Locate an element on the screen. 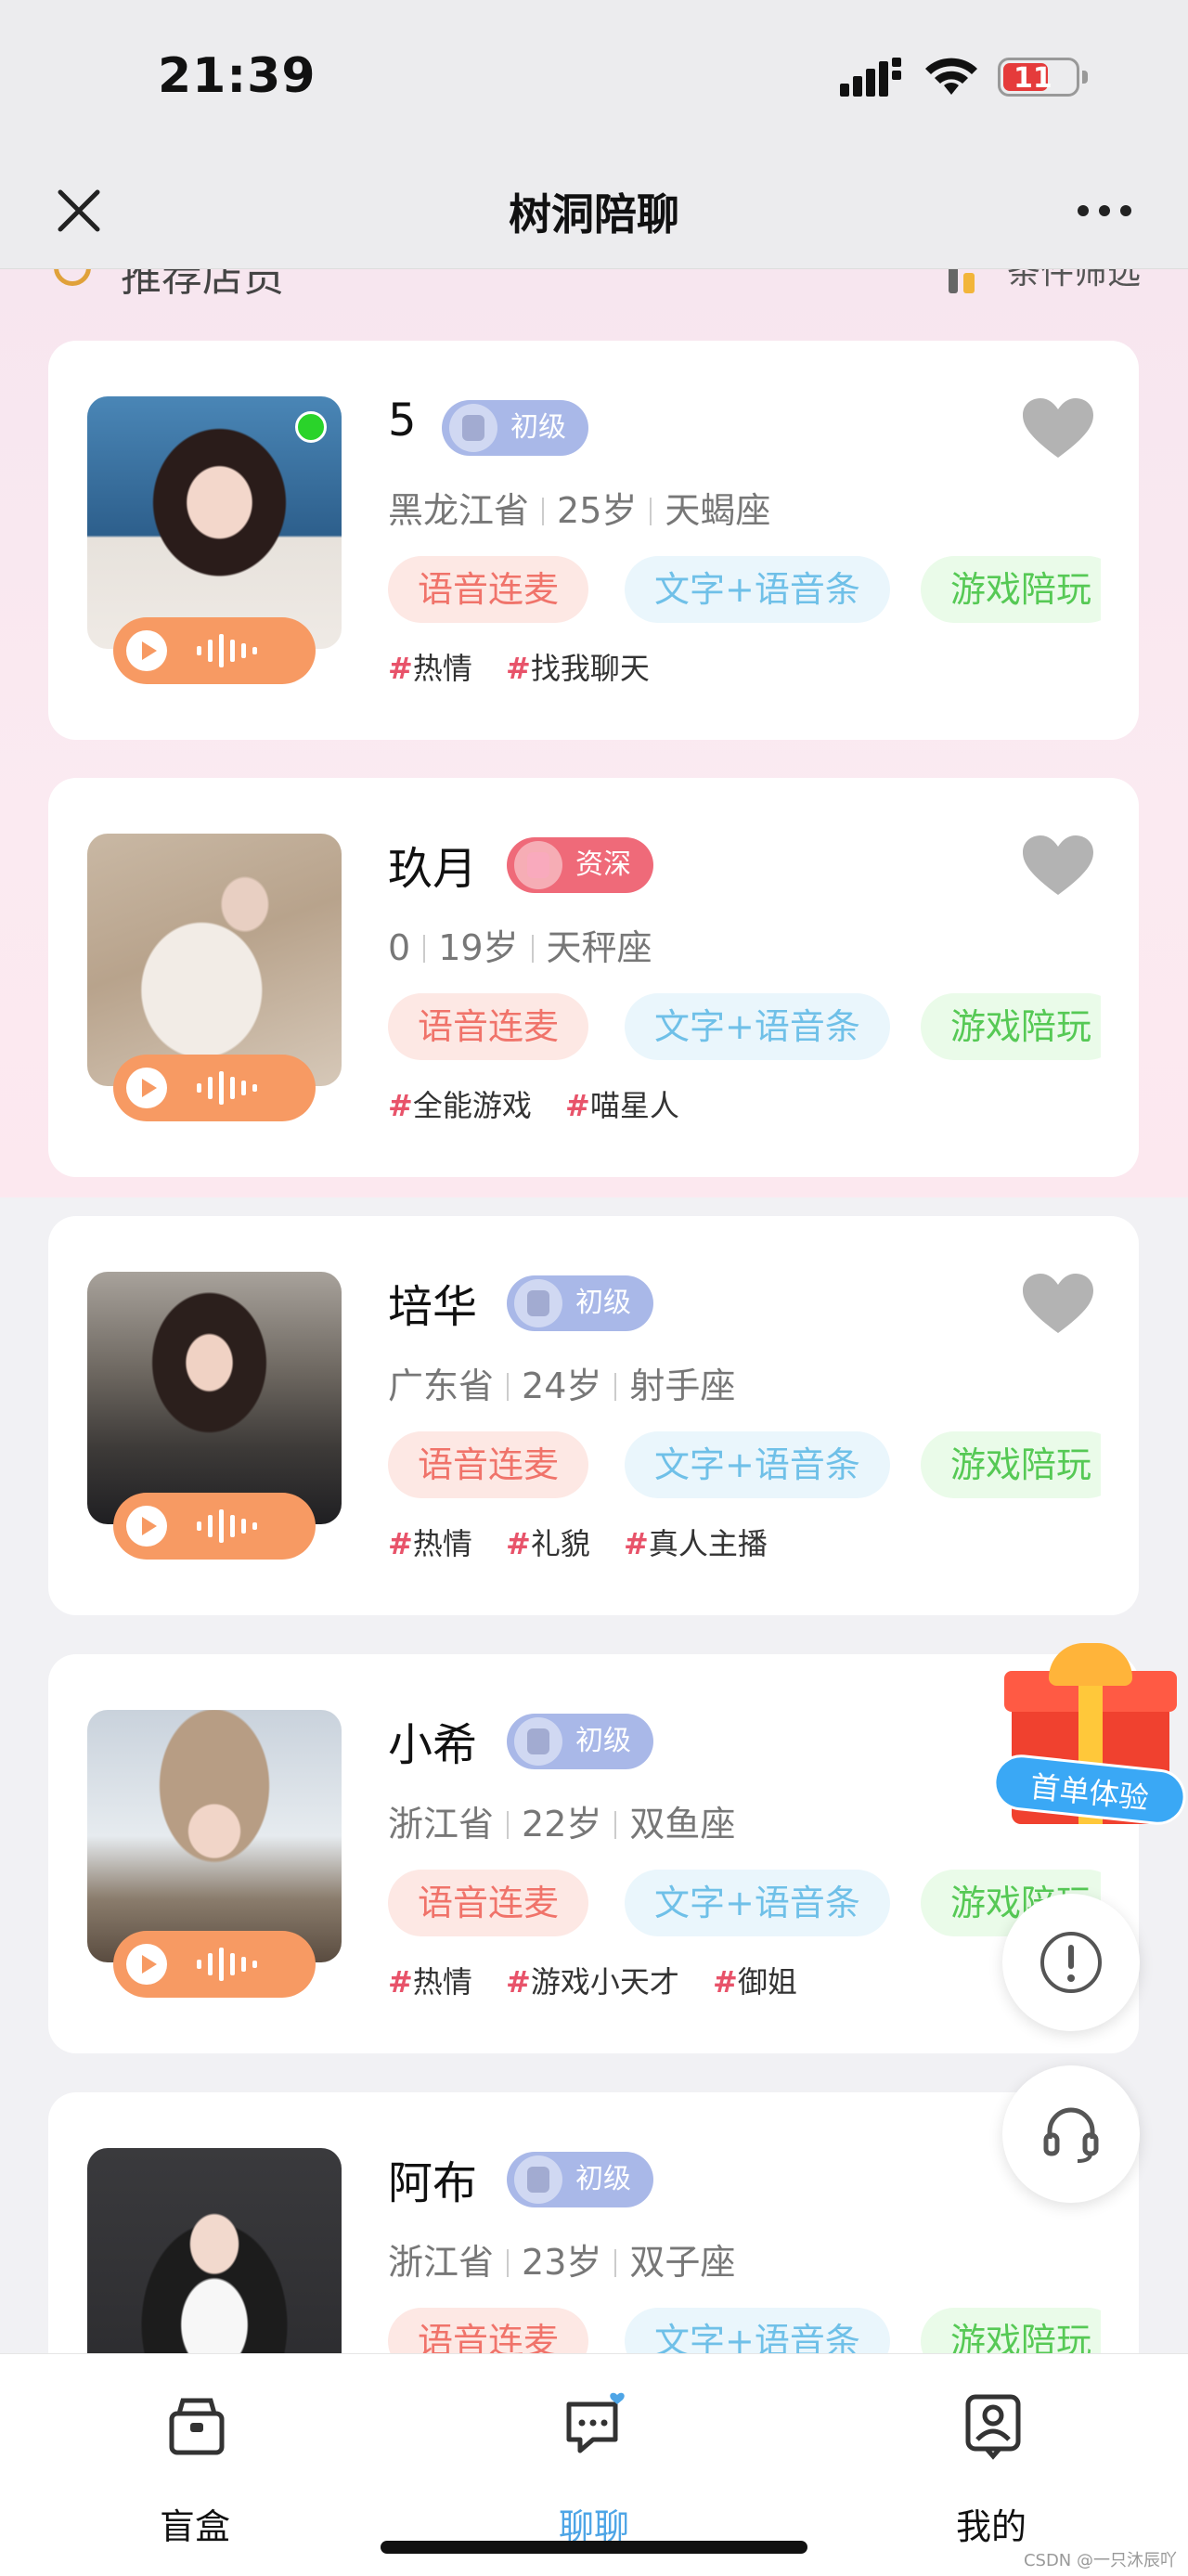  hashtag: #找我聊天 is located at coordinates (578, 668).